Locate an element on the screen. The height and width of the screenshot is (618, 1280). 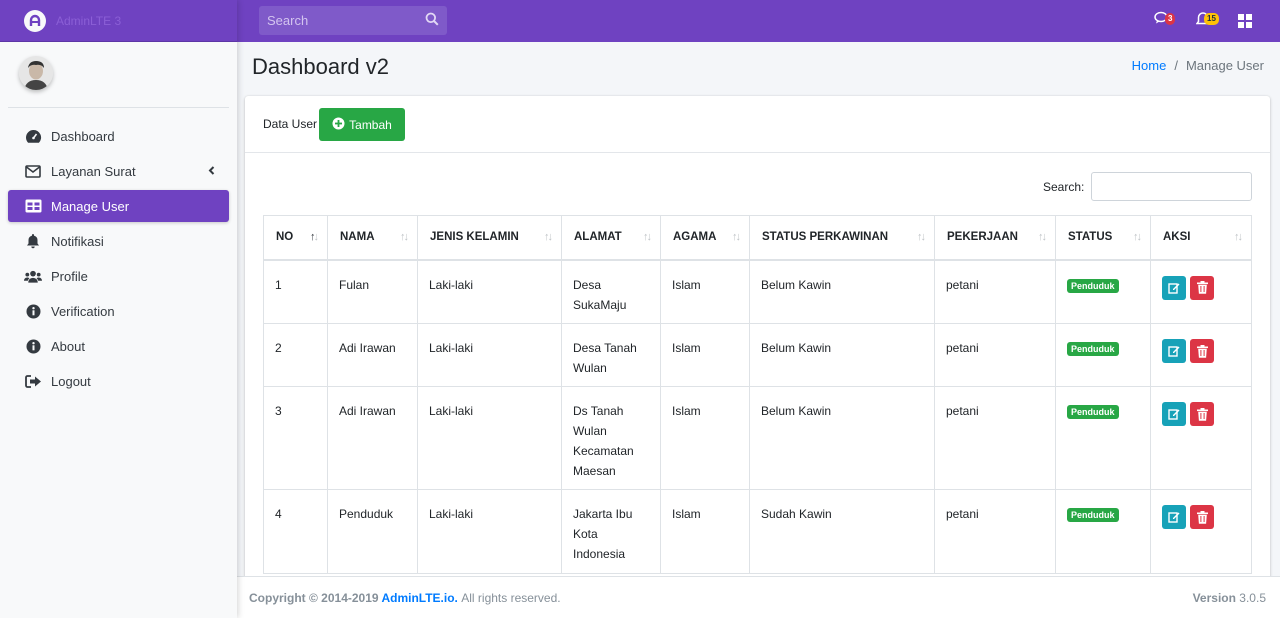
column-header-alamat: ALAMAT ↑↓ is located at coordinates (611, 238).